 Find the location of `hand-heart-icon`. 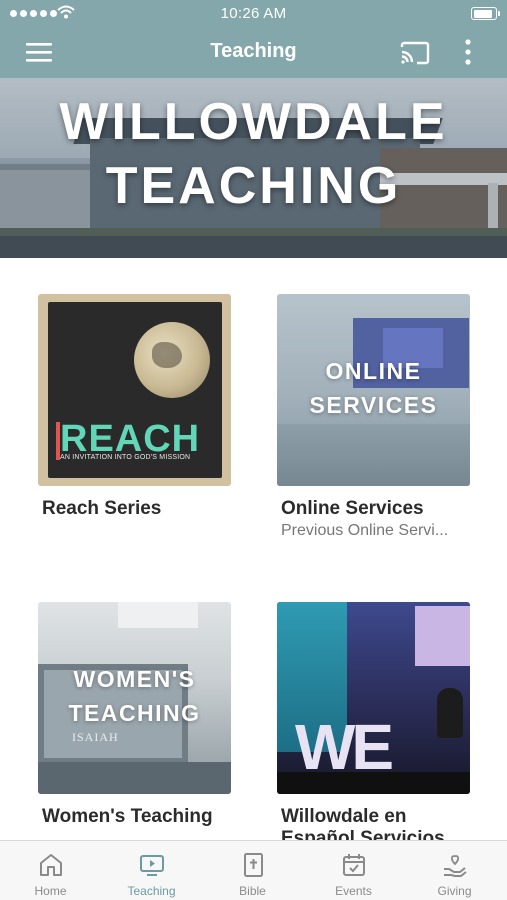

hand-heart-icon is located at coordinates (455, 866).